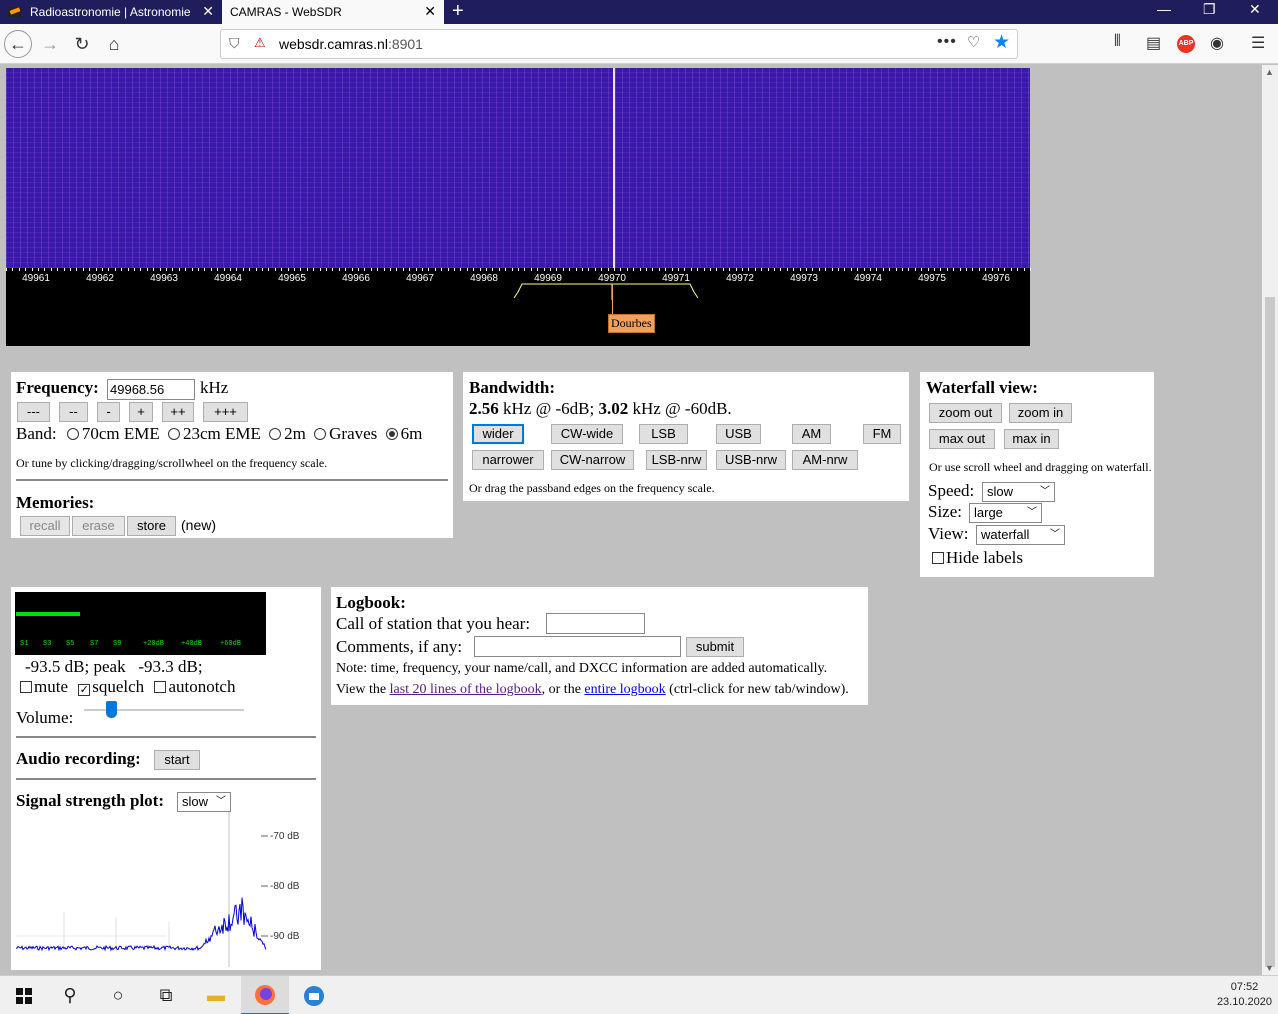 This screenshot has height=1014, width=1278. Describe the element at coordinates (1244, 995) in the screenshot. I see `system-clock: 07:52 23.10.2020` at that location.